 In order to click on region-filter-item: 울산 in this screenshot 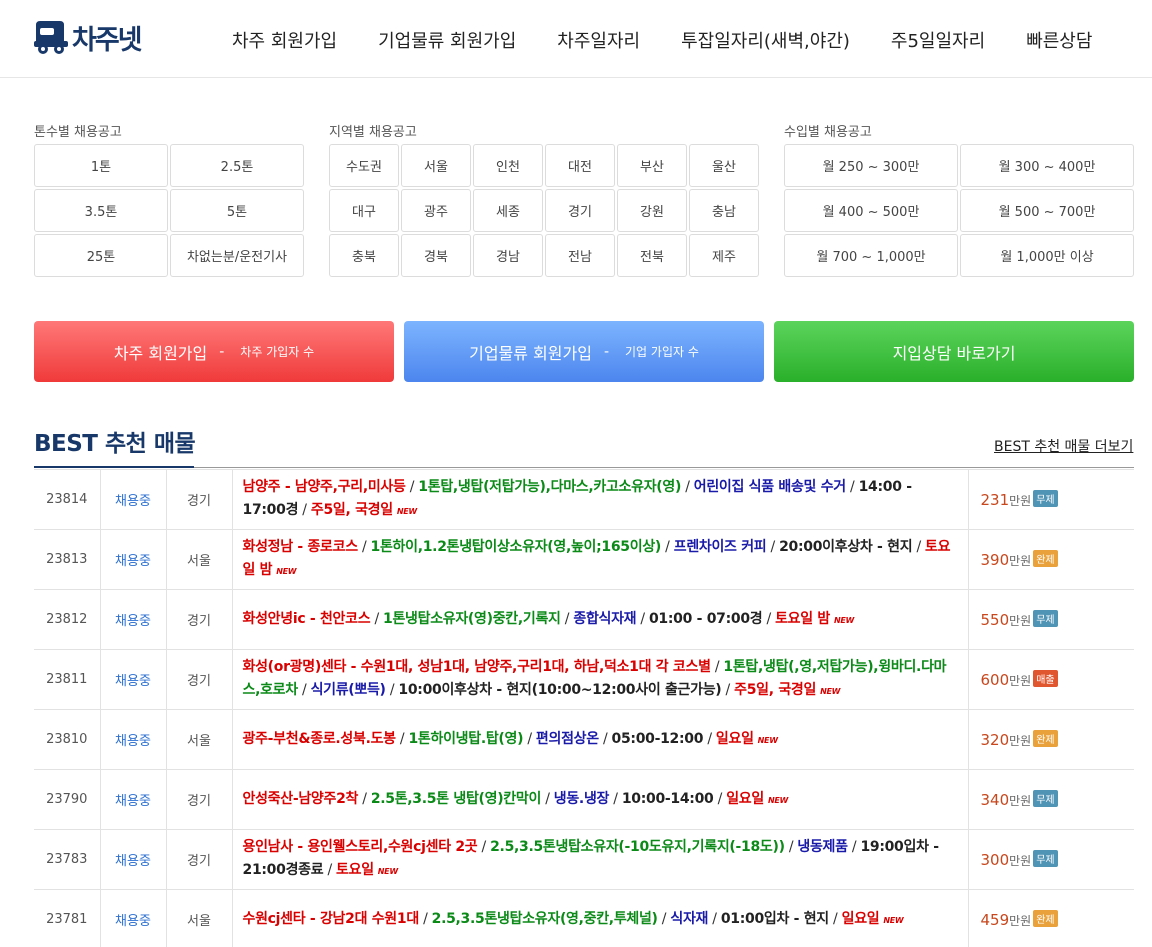, I will do `click(724, 165)`.